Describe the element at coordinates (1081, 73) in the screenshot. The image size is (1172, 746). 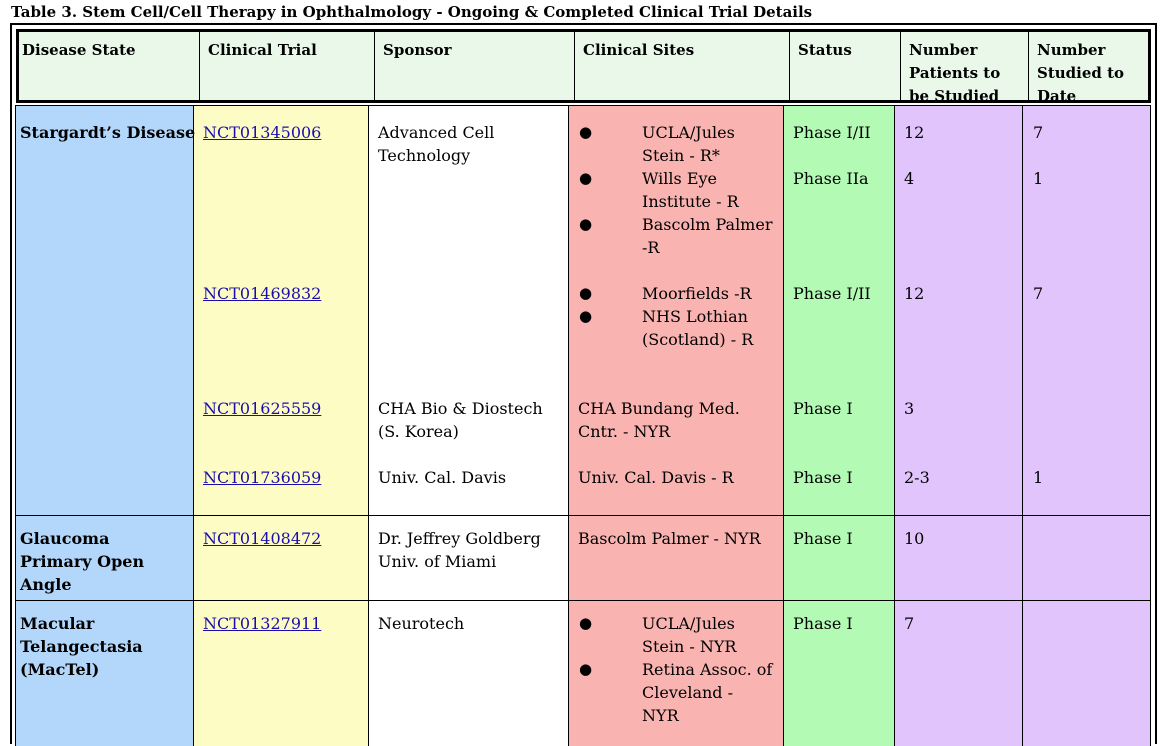
I see `header-number-to-date-line: Studied to` at that location.